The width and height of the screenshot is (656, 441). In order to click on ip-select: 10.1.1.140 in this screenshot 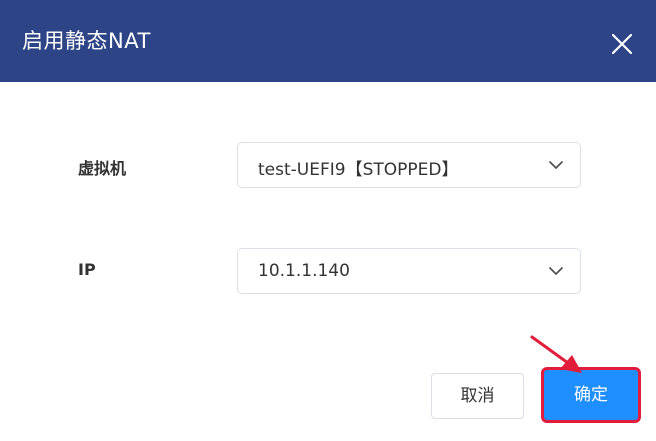, I will do `click(409, 271)`.